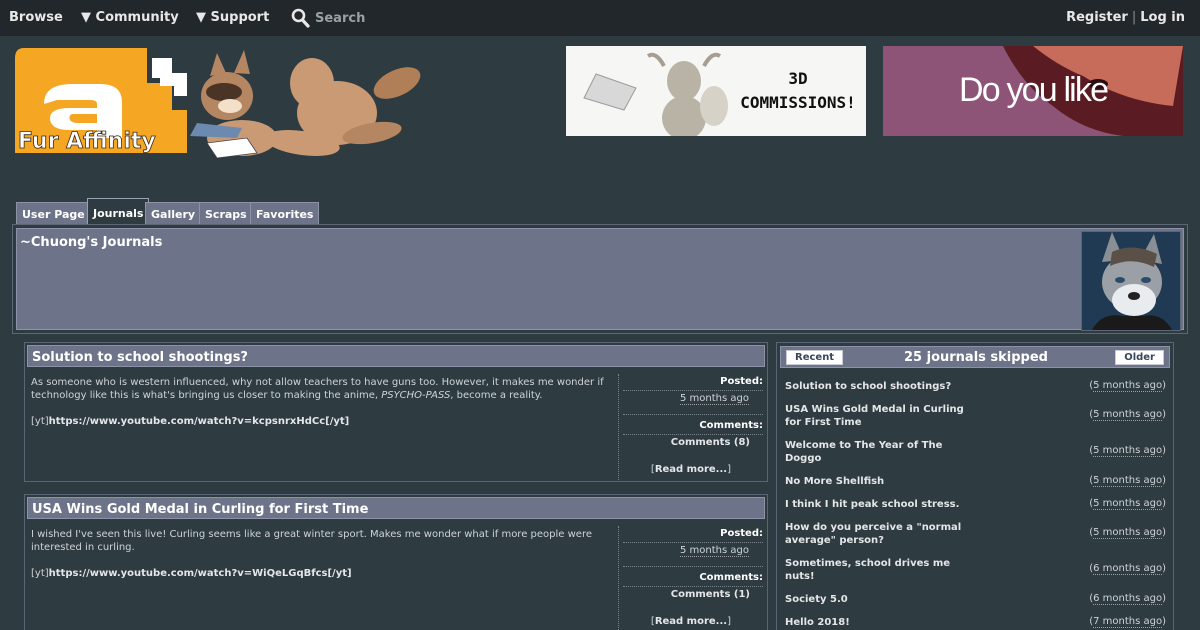 The height and width of the screenshot is (630, 1200). What do you see at coordinates (975, 601) in the screenshot?
I see `journal-list-item: Society 5.0 (6 months ago)` at bounding box center [975, 601].